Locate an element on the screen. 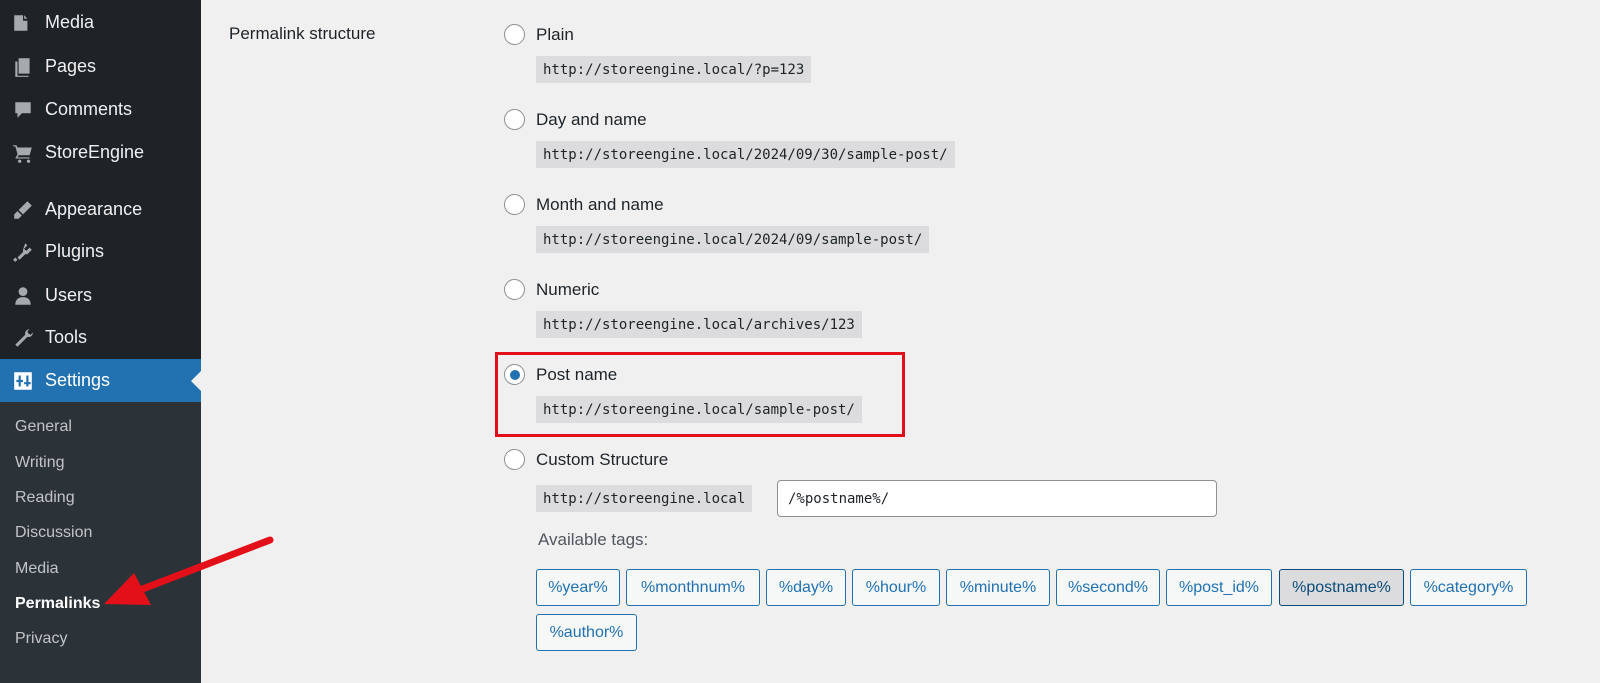 This screenshot has width=1600, height=683. sidebar-item-label: Media is located at coordinates (70, 22).